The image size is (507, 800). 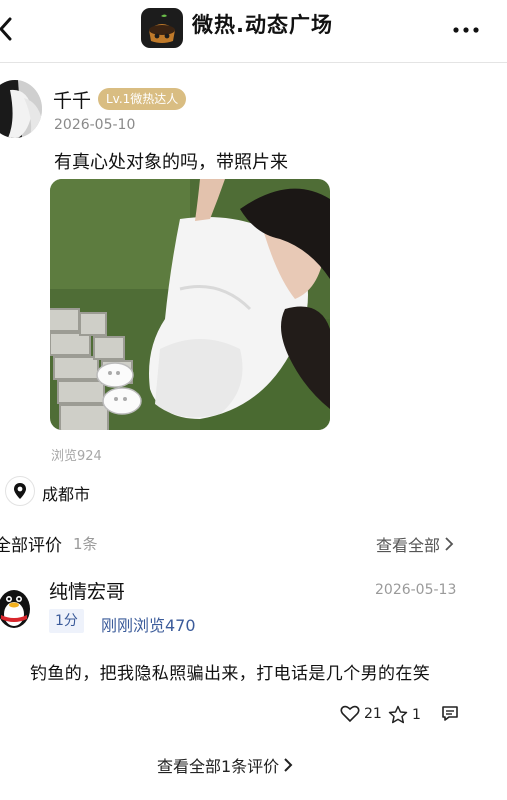 I want to click on see-all-comments-link: 查看全部, so click(x=415, y=544).